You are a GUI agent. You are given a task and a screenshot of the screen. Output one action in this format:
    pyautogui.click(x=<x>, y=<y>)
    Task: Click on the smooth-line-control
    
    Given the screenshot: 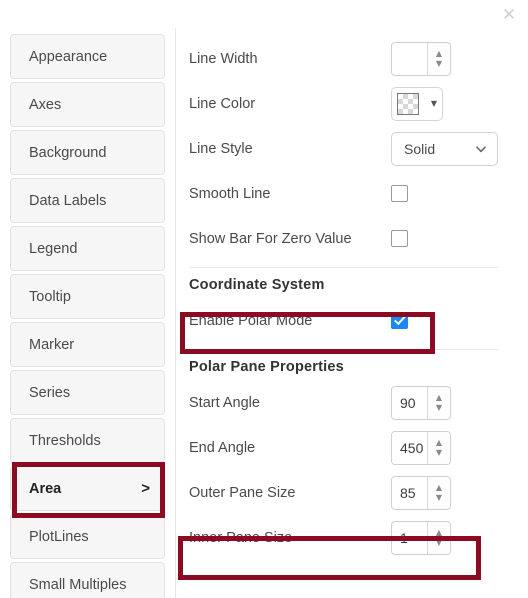 What is the action you would take?
    pyautogui.click(x=399, y=193)
    